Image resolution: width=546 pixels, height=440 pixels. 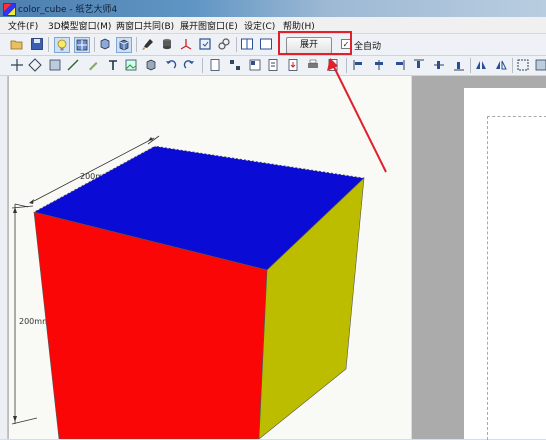 What do you see at coordinates (34, 321) in the screenshot?
I see `left-dimension-label: 200mm` at bounding box center [34, 321].